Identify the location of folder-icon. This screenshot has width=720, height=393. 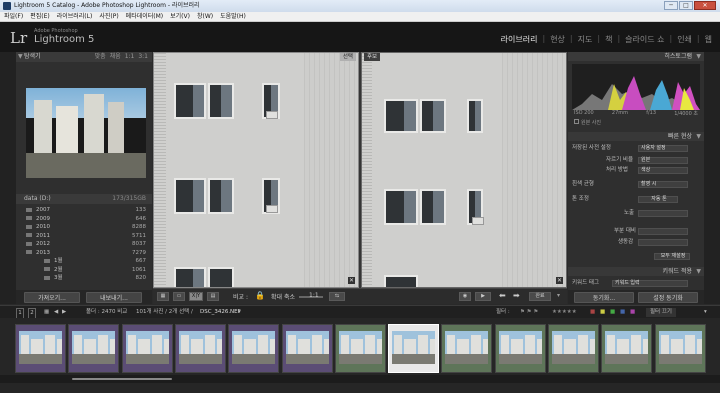
(47, 277).